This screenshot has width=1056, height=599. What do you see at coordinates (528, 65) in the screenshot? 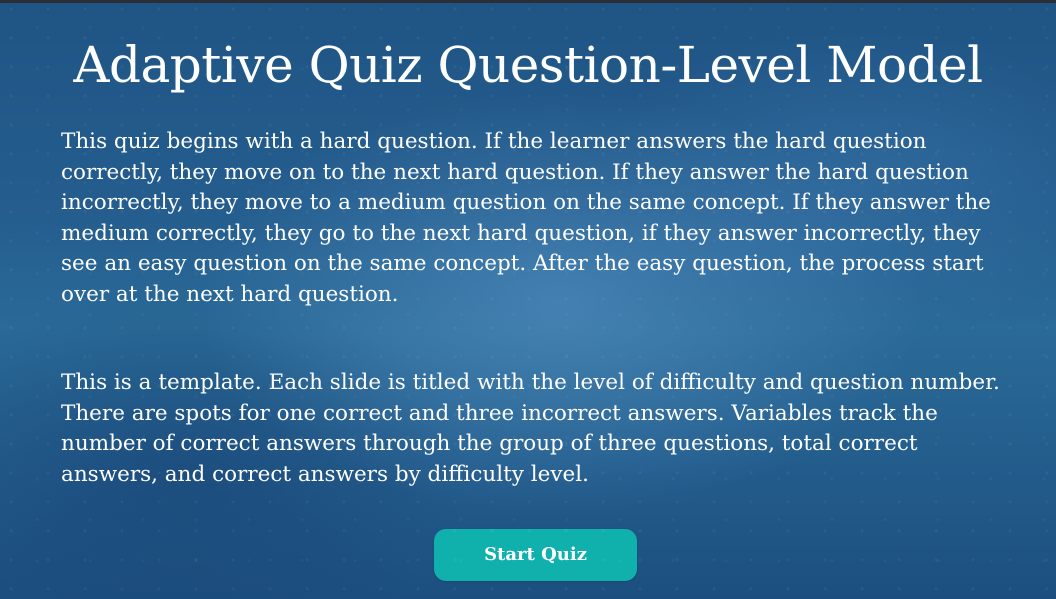
I see `slide-title: Adaptive Quiz Question-Level Model` at bounding box center [528, 65].